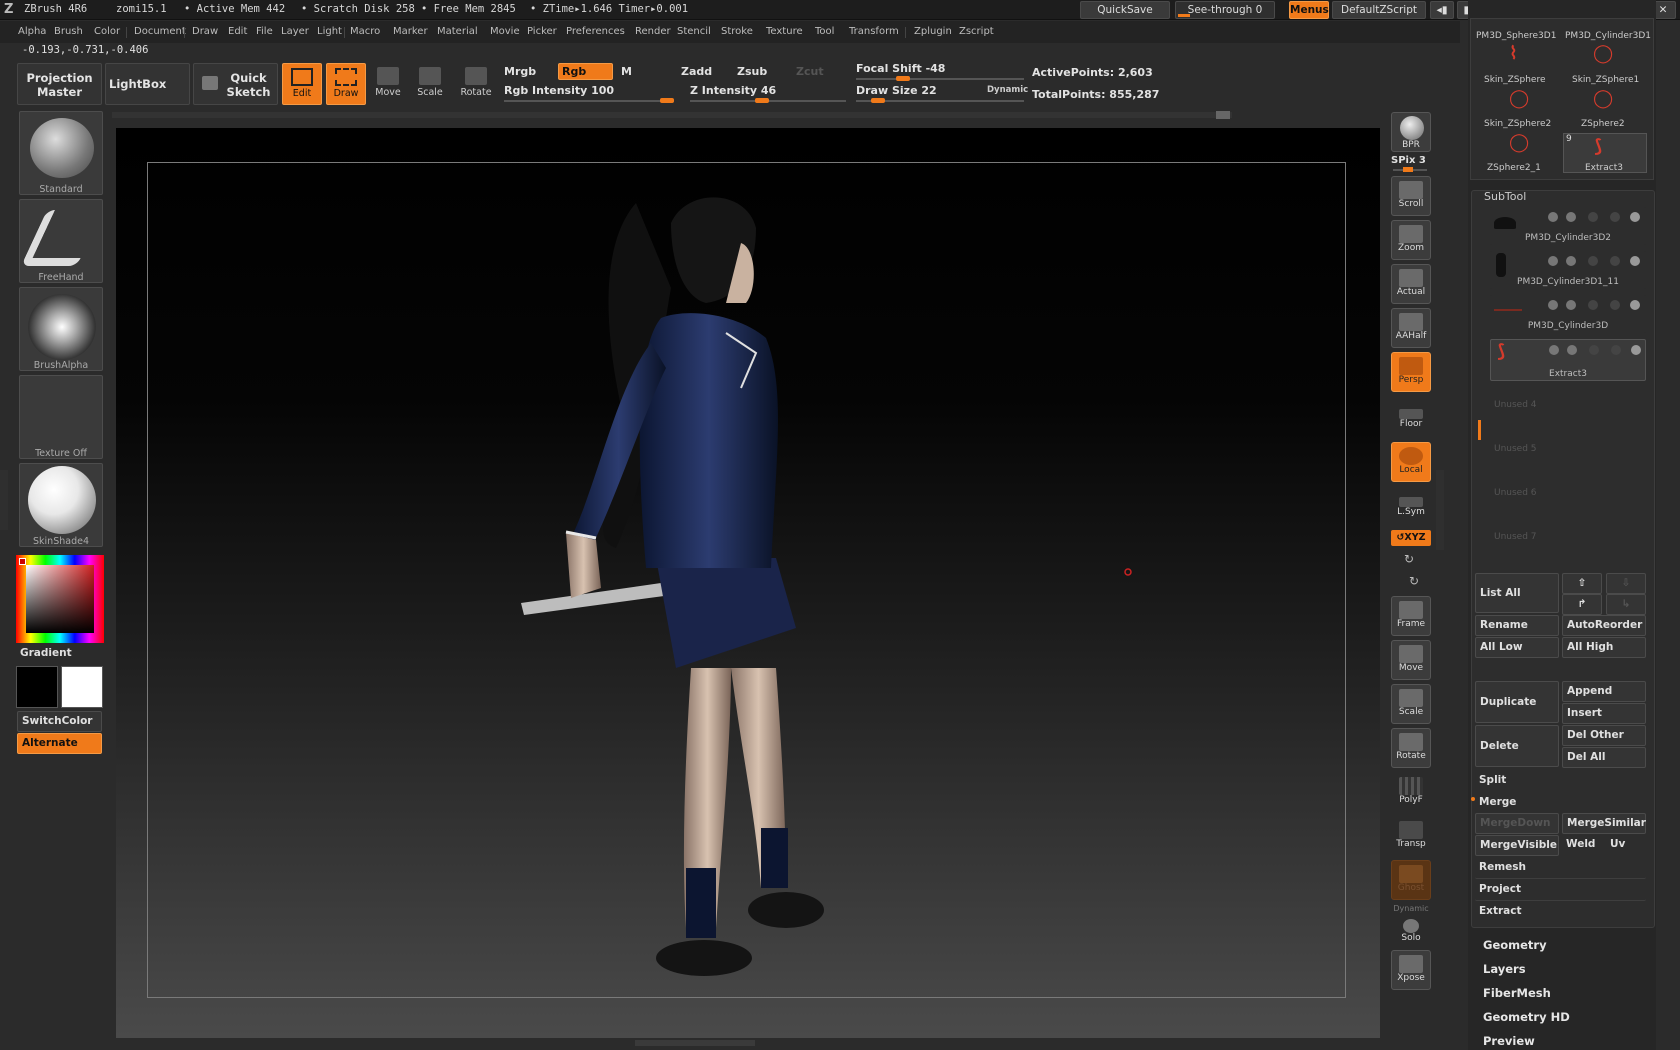  I want to click on zadd-button: Zadd, so click(696, 71).